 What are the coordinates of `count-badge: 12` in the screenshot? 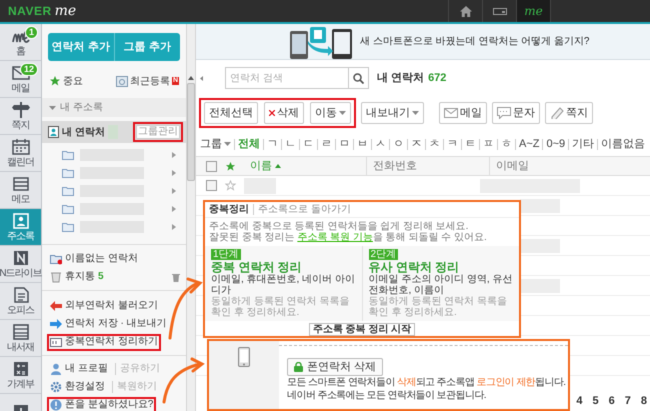 It's located at (29, 69).